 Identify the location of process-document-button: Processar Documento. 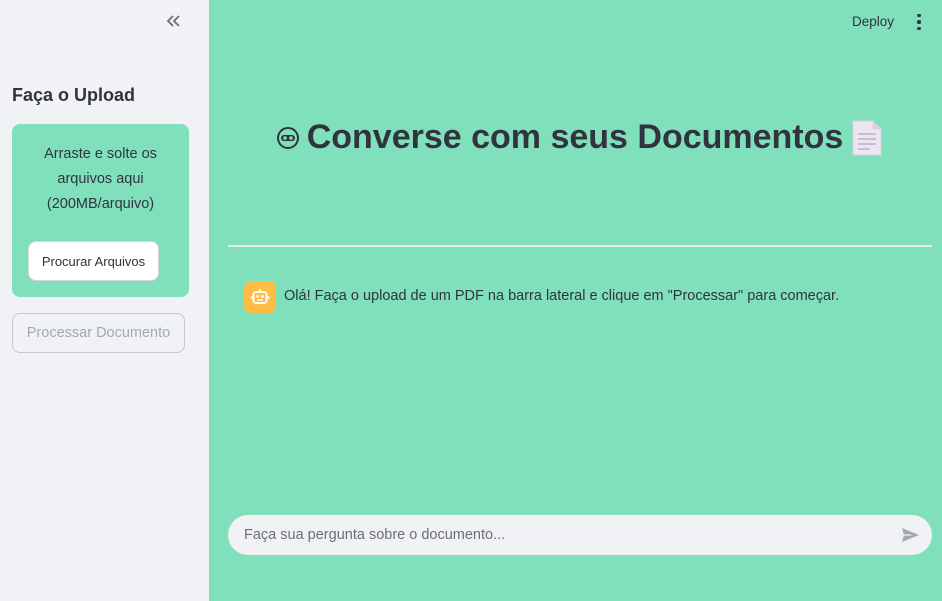
(98, 333).